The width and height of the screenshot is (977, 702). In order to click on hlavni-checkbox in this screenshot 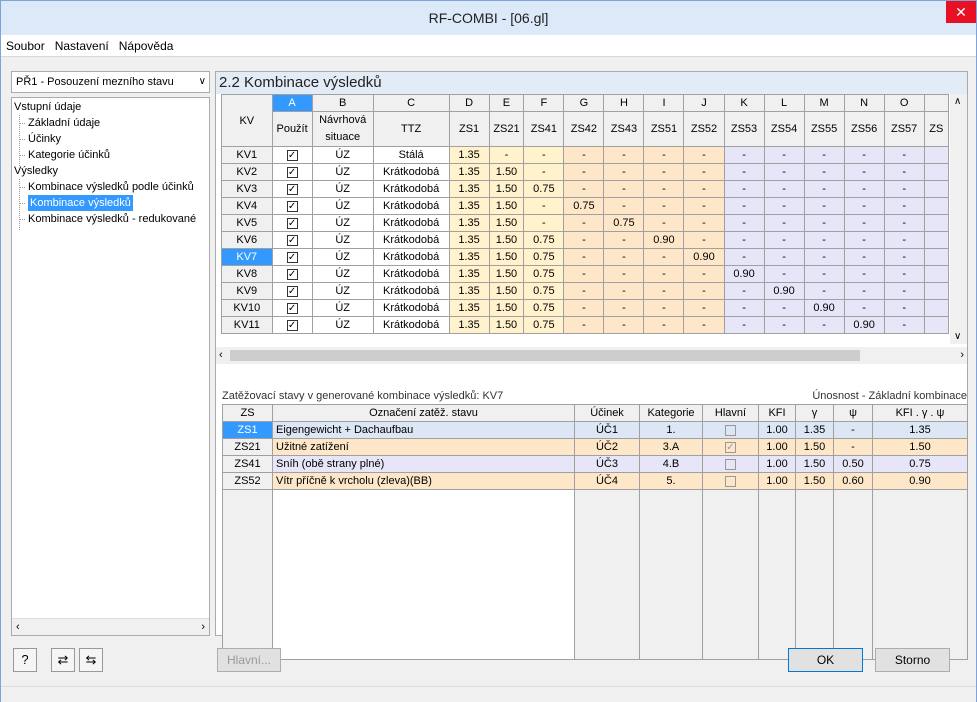, I will do `click(730, 430)`.